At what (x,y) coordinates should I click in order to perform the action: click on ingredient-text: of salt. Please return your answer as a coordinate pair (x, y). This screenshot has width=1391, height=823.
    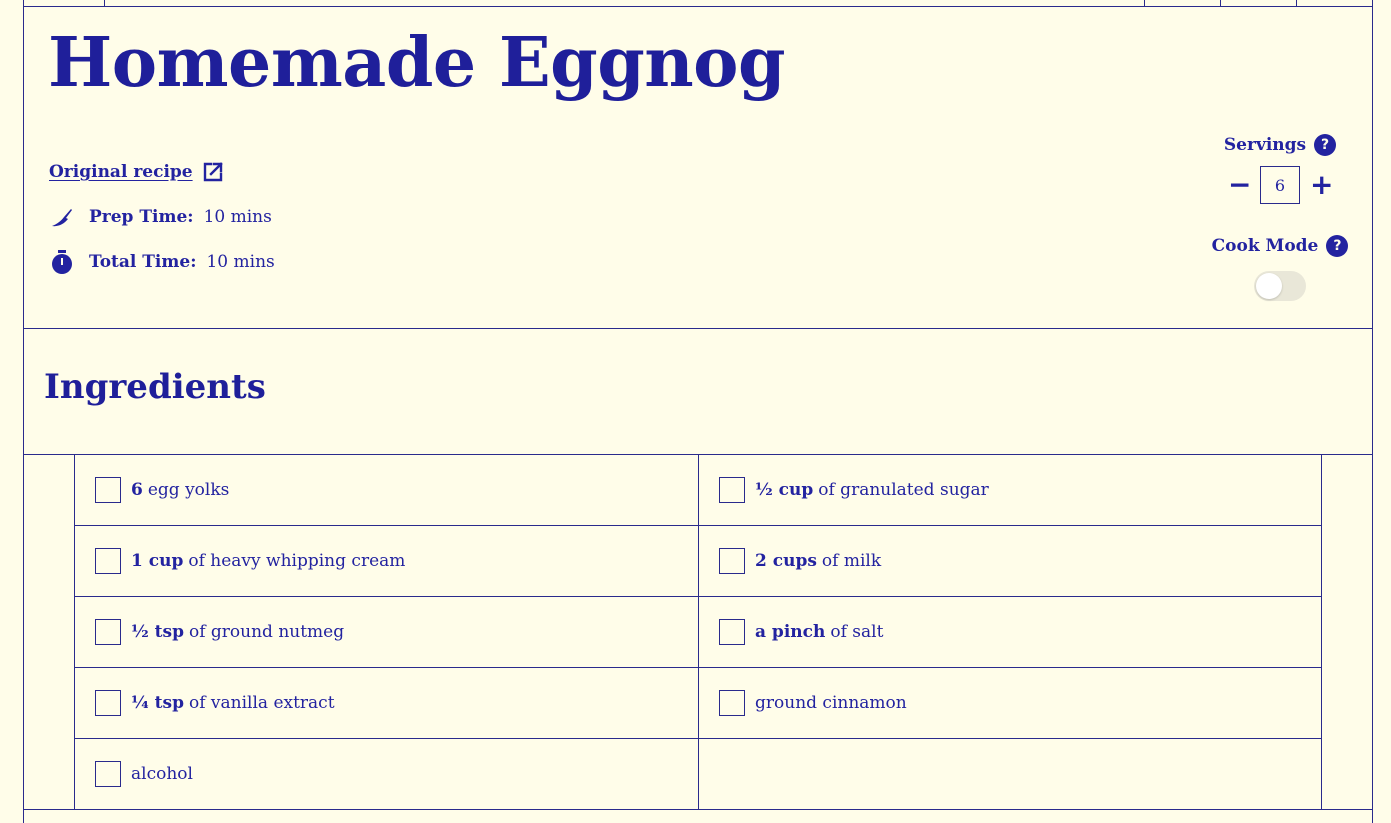
    Looking at the image, I should click on (857, 632).